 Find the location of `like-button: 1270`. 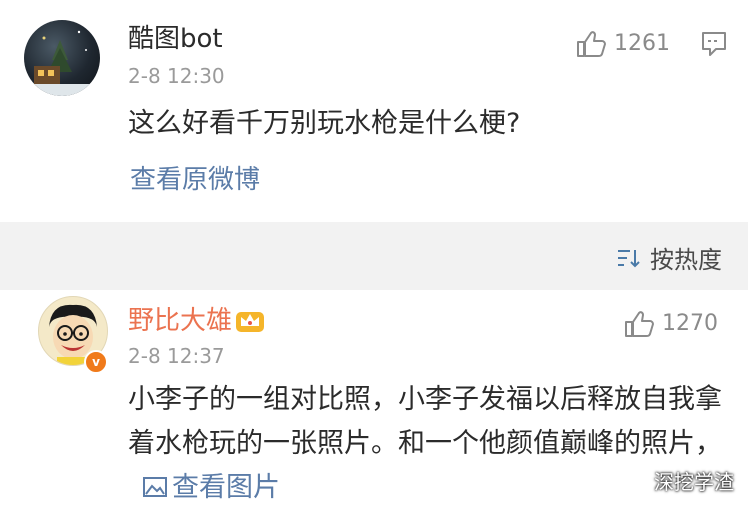

like-button: 1270 is located at coordinates (671, 324).